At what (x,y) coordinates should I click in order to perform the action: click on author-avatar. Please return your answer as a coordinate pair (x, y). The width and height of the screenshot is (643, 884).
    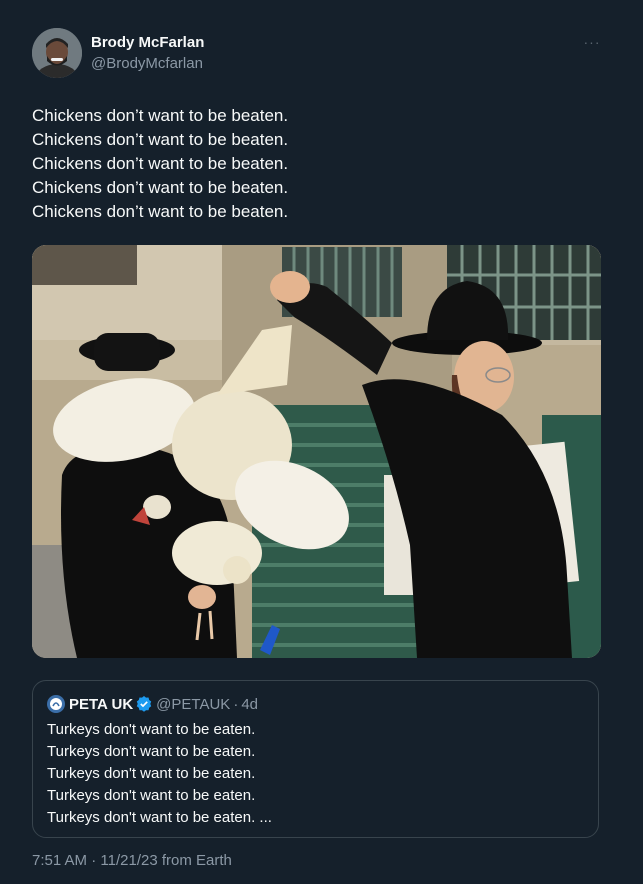
    Looking at the image, I should click on (57, 53).